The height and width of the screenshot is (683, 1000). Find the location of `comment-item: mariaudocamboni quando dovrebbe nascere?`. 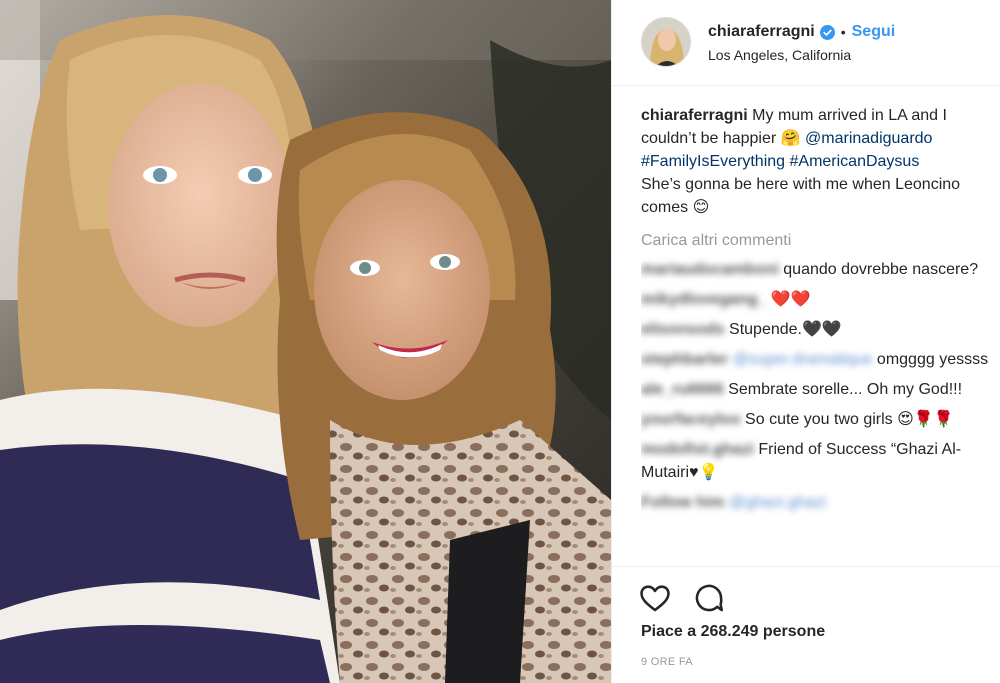

comment-item: mariaudocamboni quando dovrebbe nascere? is located at coordinates (816, 269).